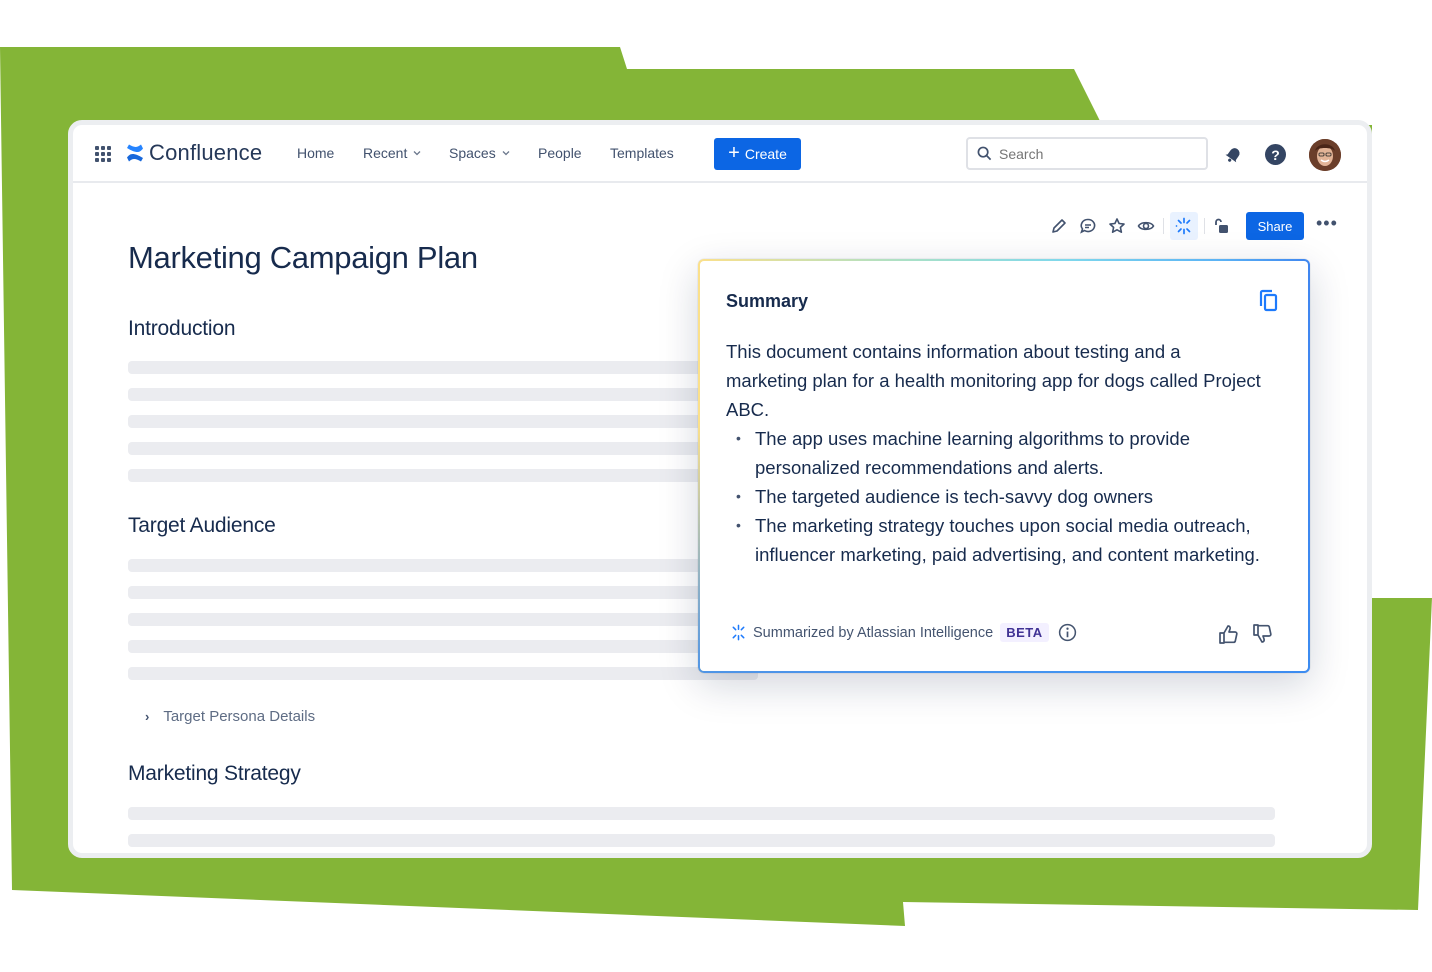  I want to click on restrictions-lock-icon, so click(1221, 226).